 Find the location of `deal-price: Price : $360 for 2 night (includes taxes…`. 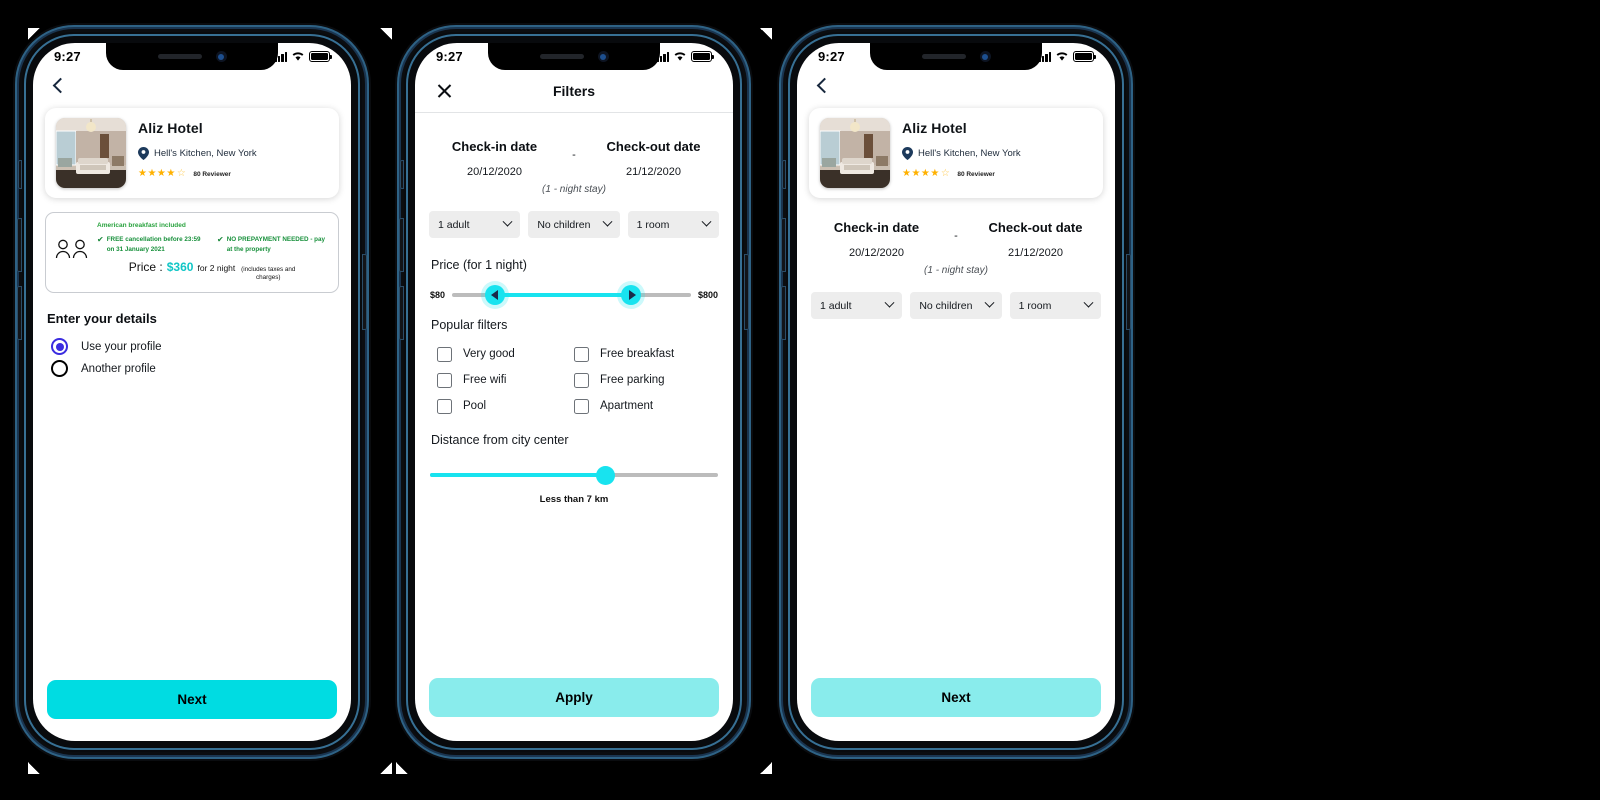

deal-price: Price : $360 for 2 night (includes taxes… is located at coordinates (213, 271).